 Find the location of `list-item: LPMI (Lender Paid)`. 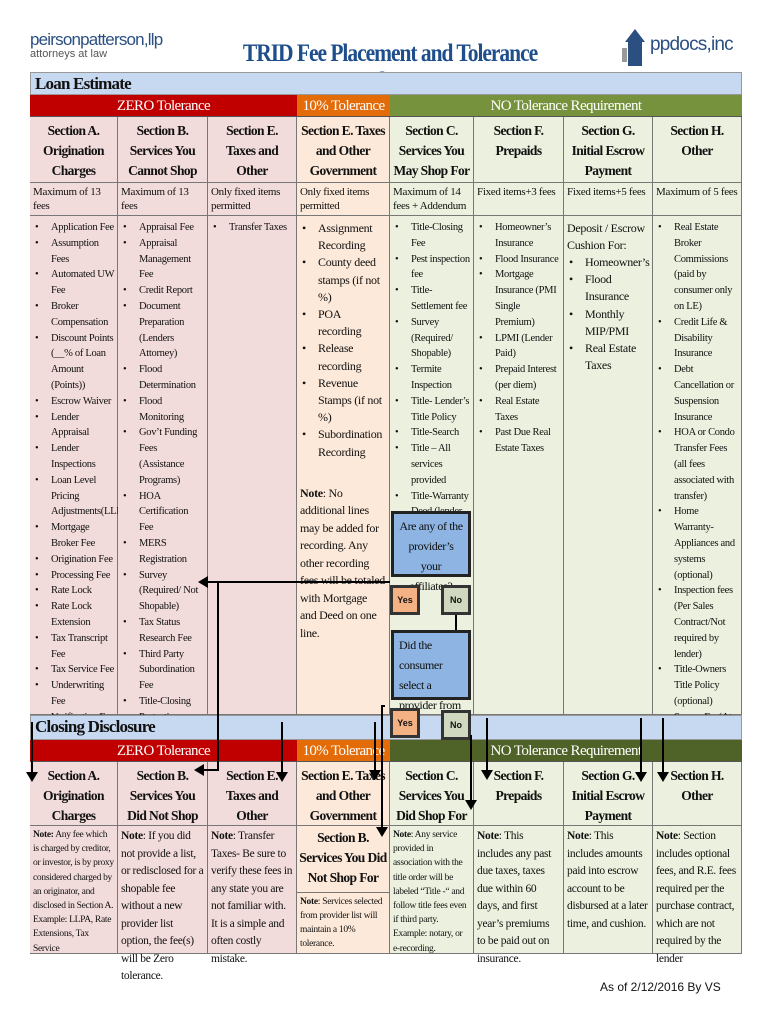

list-item: LPMI (Lender Paid) is located at coordinates (518, 347).